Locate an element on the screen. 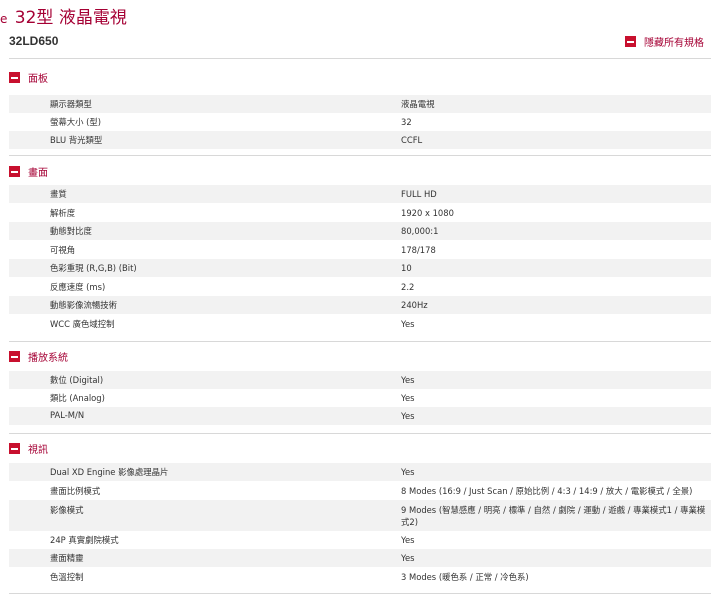 This screenshot has width=720, height=597. spec-value: 178/178 is located at coordinates (418, 250).